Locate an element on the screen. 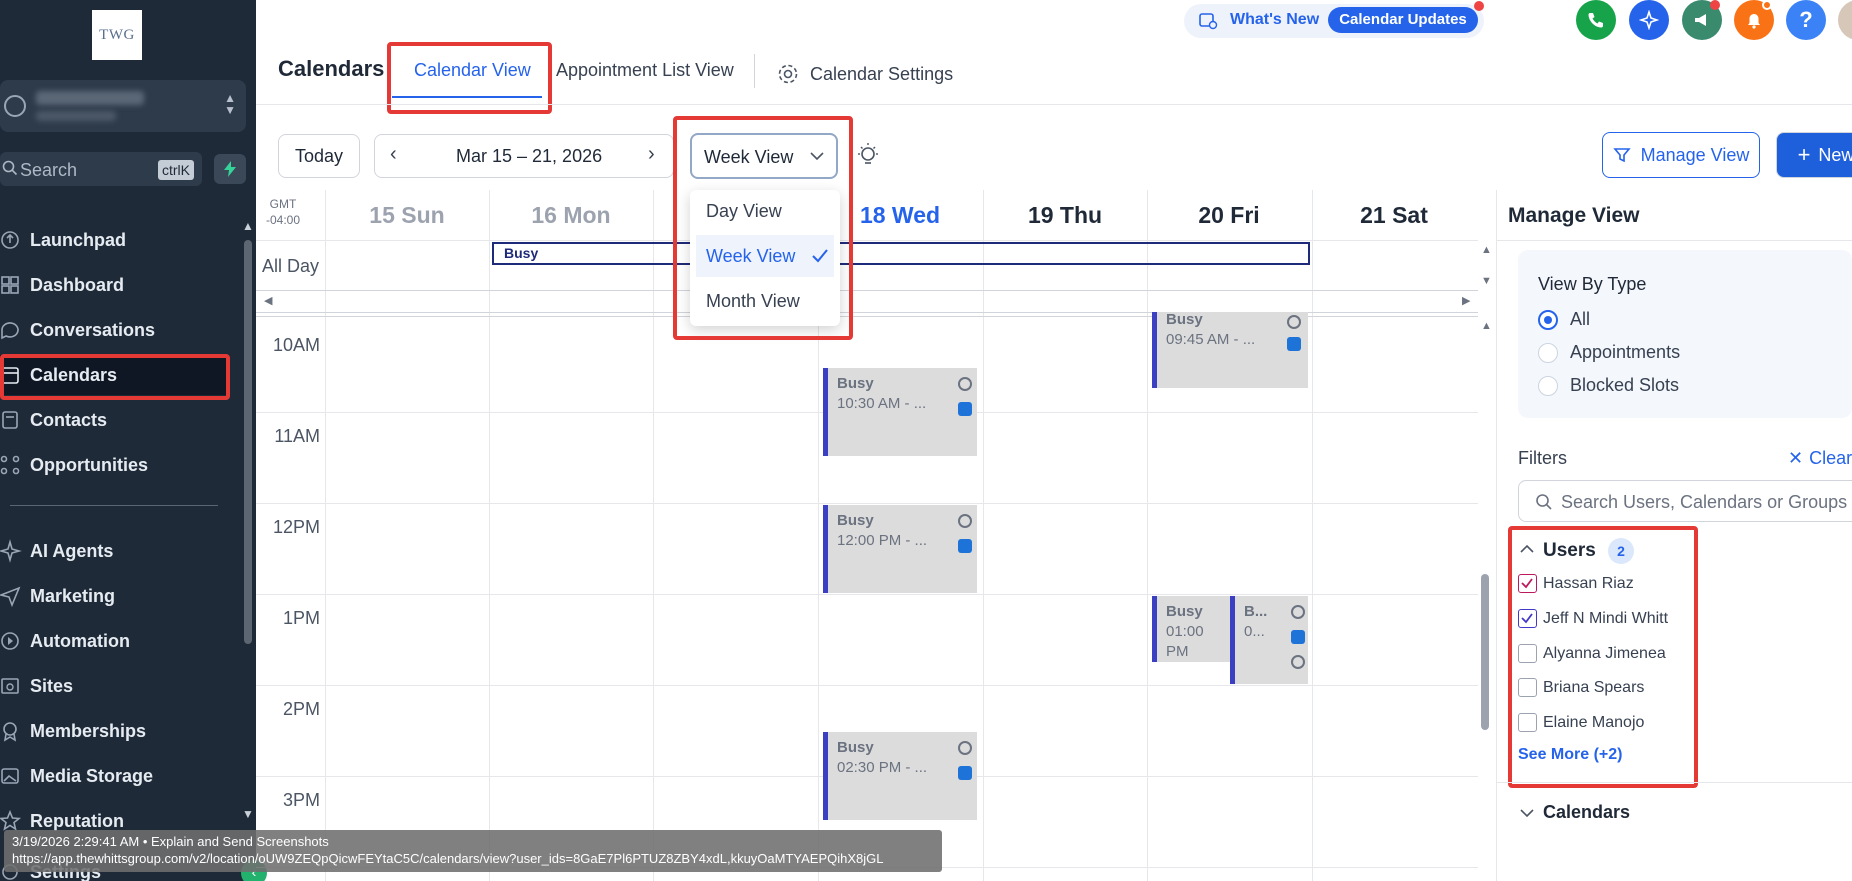 This screenshot has width=1852, height=881. company-logo: TWG is located at coordinates (117, 35).